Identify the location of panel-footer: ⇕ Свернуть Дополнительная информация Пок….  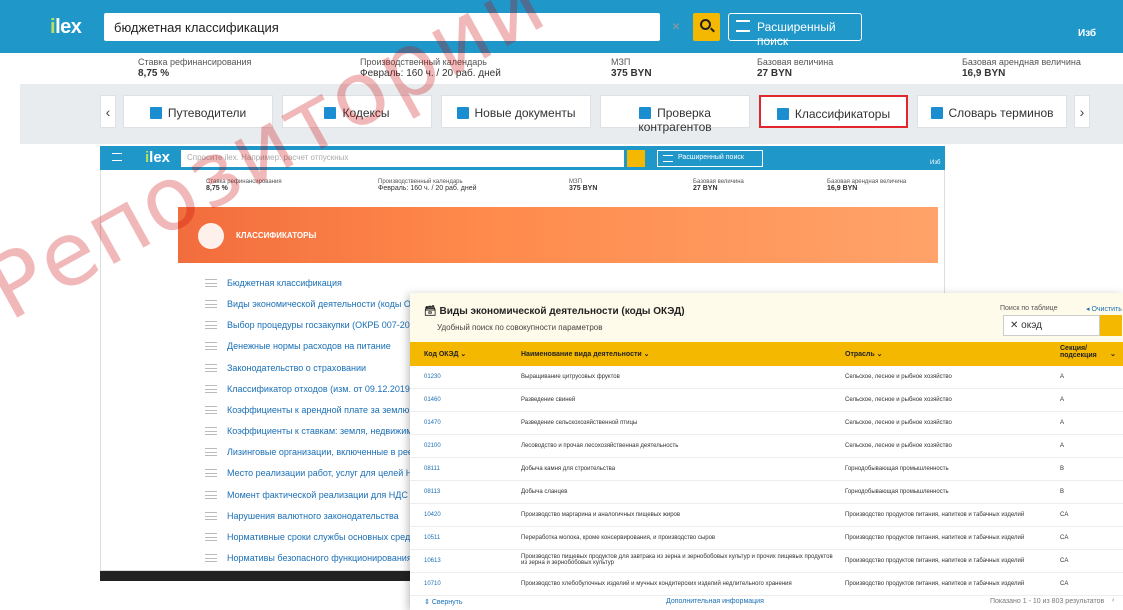
(766, 602).